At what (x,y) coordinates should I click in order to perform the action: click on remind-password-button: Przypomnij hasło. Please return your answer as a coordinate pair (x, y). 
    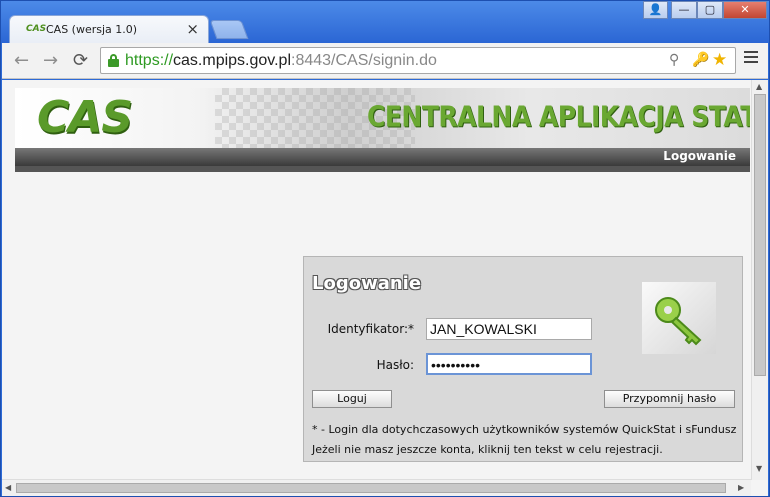
    Looking at the image, I should click on (669, 399).